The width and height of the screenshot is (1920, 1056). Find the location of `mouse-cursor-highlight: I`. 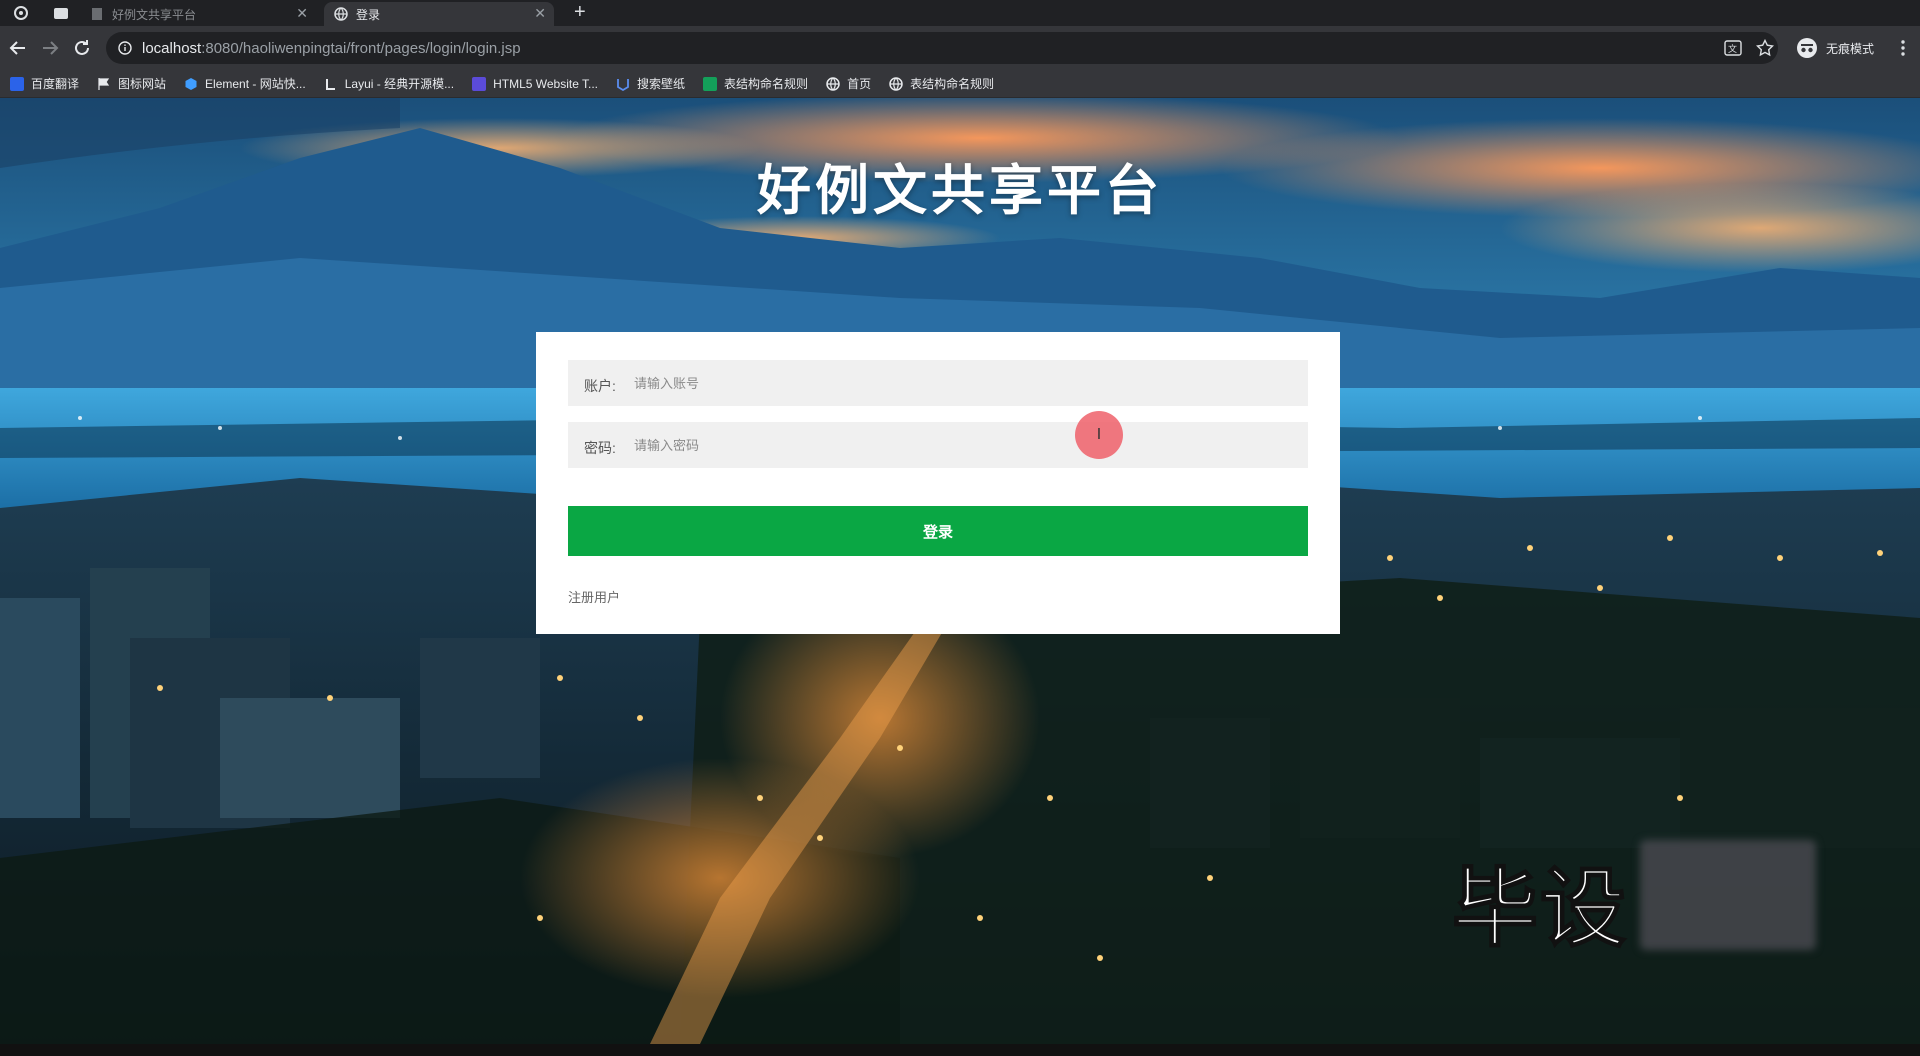

mouse-cursor-highlight: I is located at coordinates (1099, 435).